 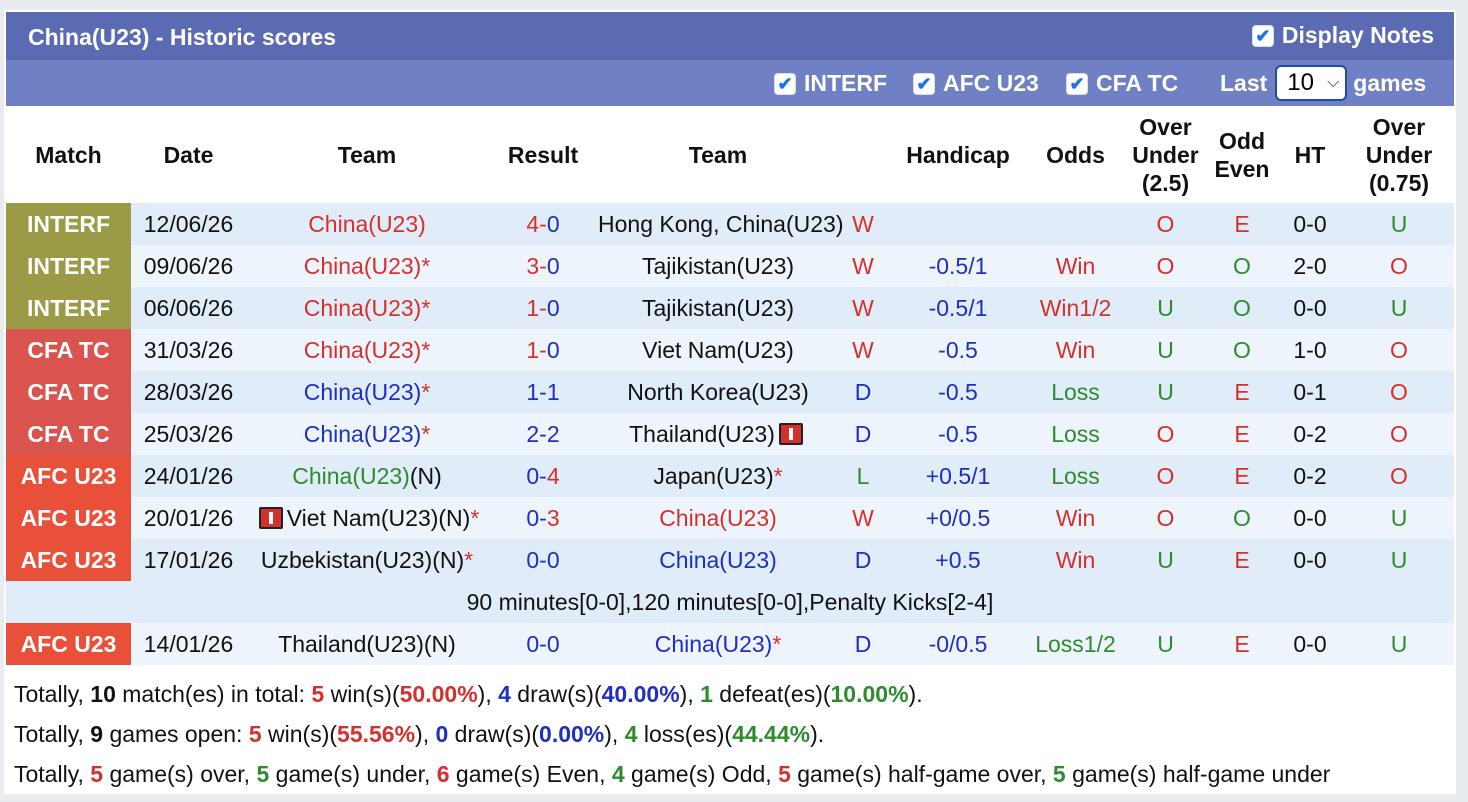 I want to click on away-star: *, so click(x=778, y=475).